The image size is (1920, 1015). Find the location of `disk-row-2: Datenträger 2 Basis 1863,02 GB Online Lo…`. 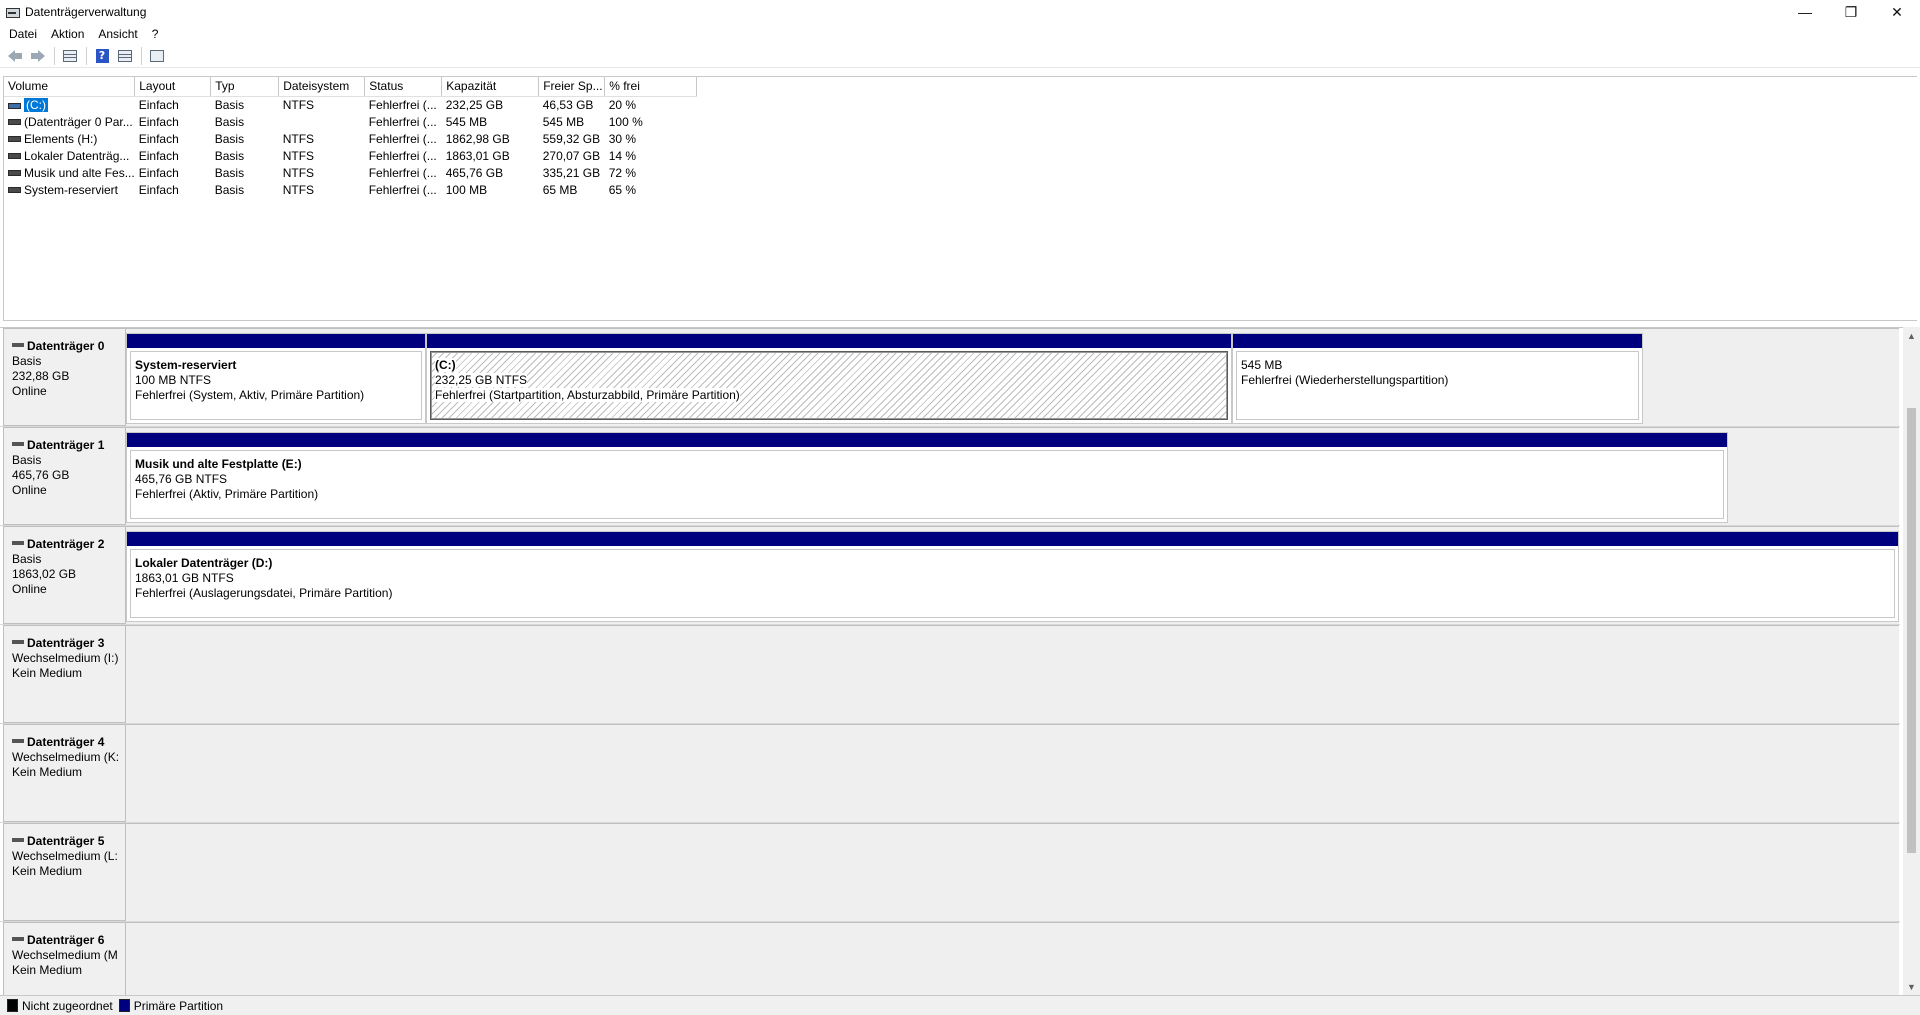

disk-row-2: Datenträger 2 Basis 1863,02 GB Online Lo… is located at coordinates (950, 575).